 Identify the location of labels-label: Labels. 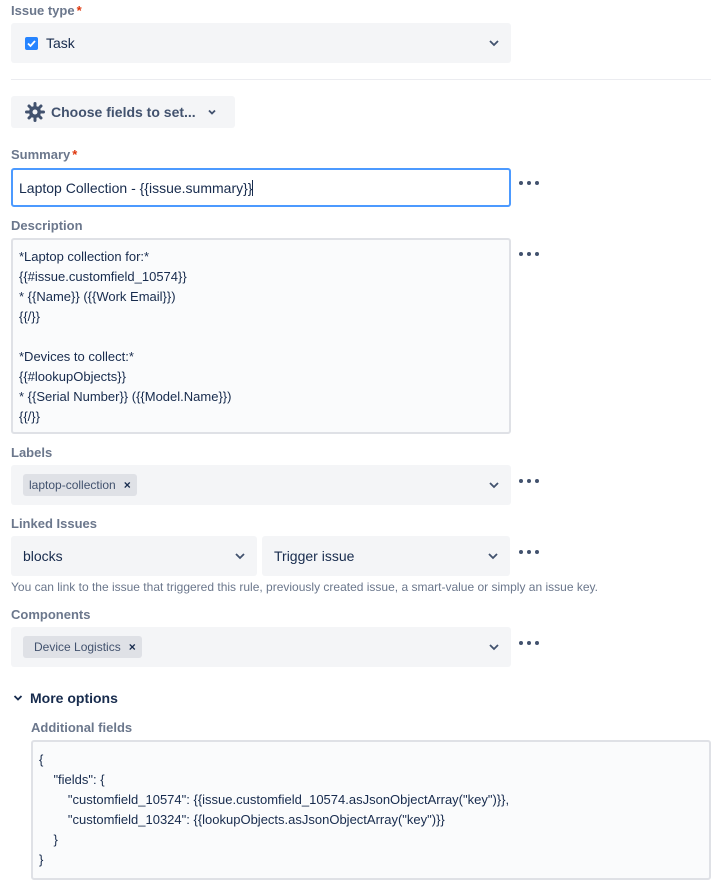
(32, 452).